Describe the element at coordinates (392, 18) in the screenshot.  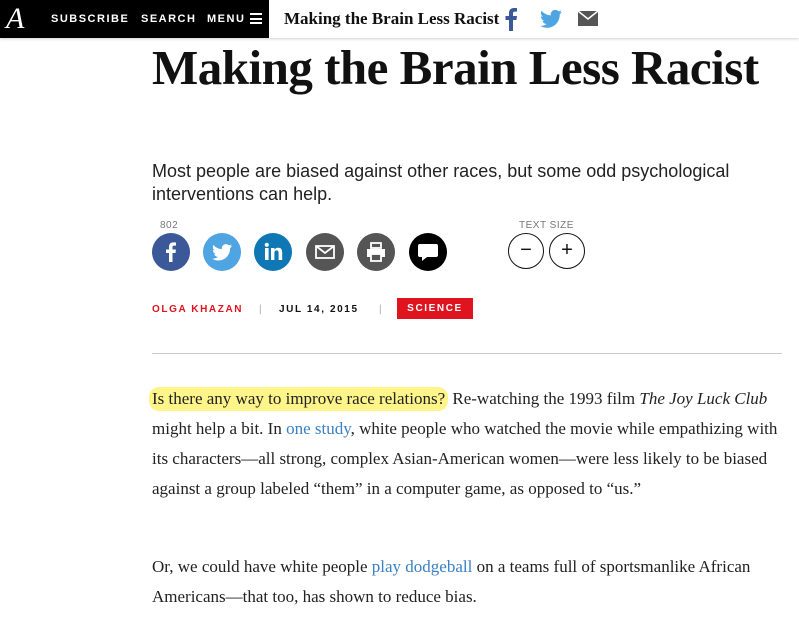
I see `nav-article-title: Making the Brain Less Racist` at that location.